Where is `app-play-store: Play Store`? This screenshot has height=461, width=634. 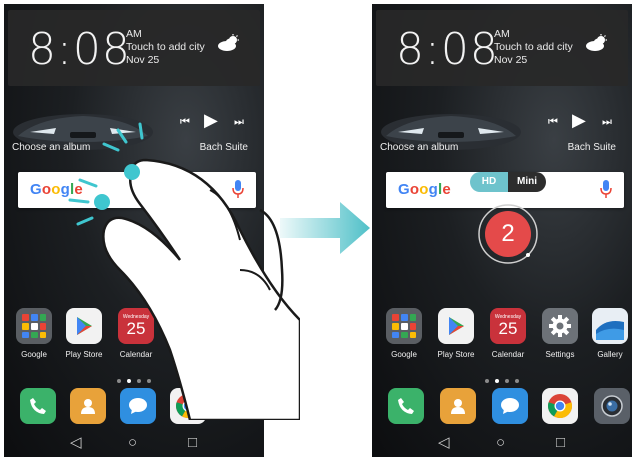 app-play-store: Play Store is located at coordinates (456, 333).